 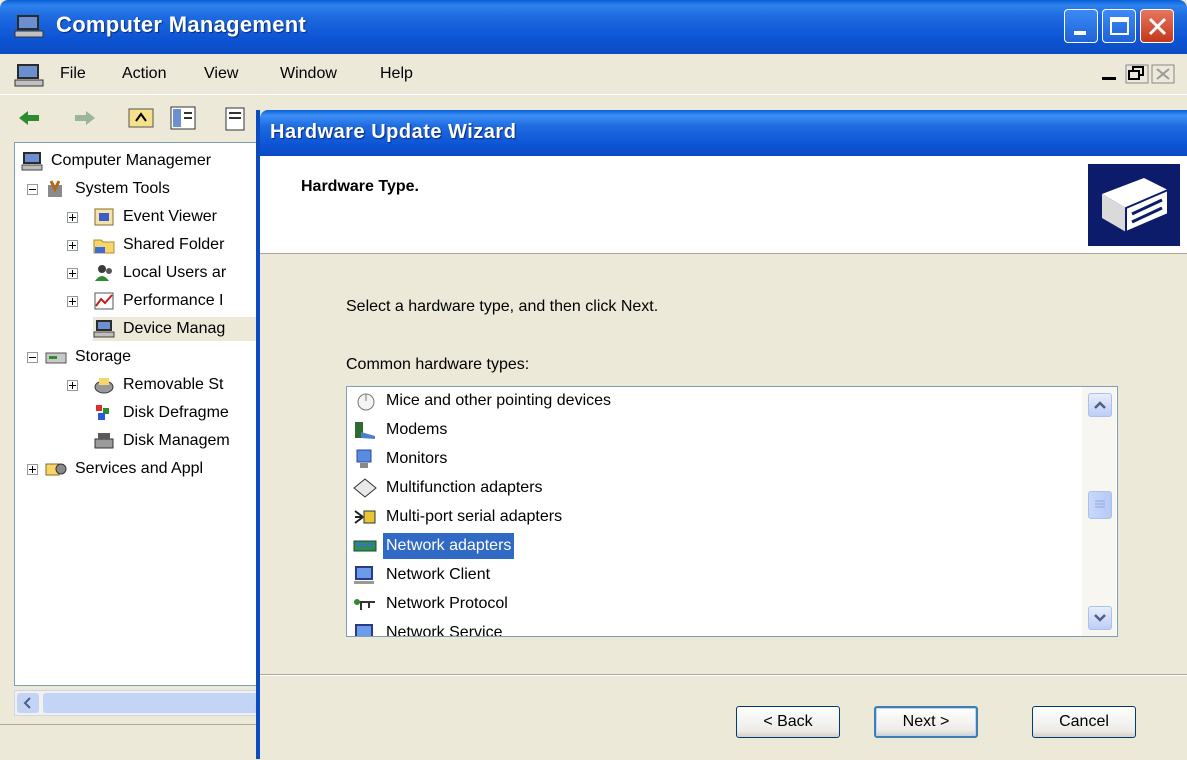 What do you see at coordinates (104, 386) in the screenshot?
I see `removable-storage-icon` at bounding box center [104, 386].